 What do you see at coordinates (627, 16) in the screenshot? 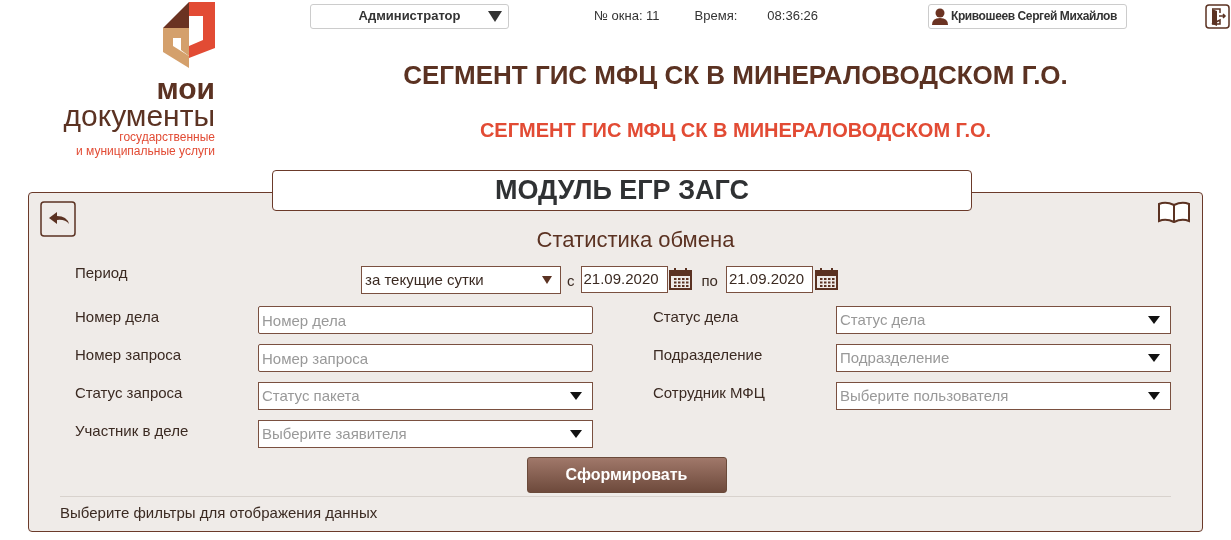
I see `window-number: № окна: 11` at bounding box center [627, 16].